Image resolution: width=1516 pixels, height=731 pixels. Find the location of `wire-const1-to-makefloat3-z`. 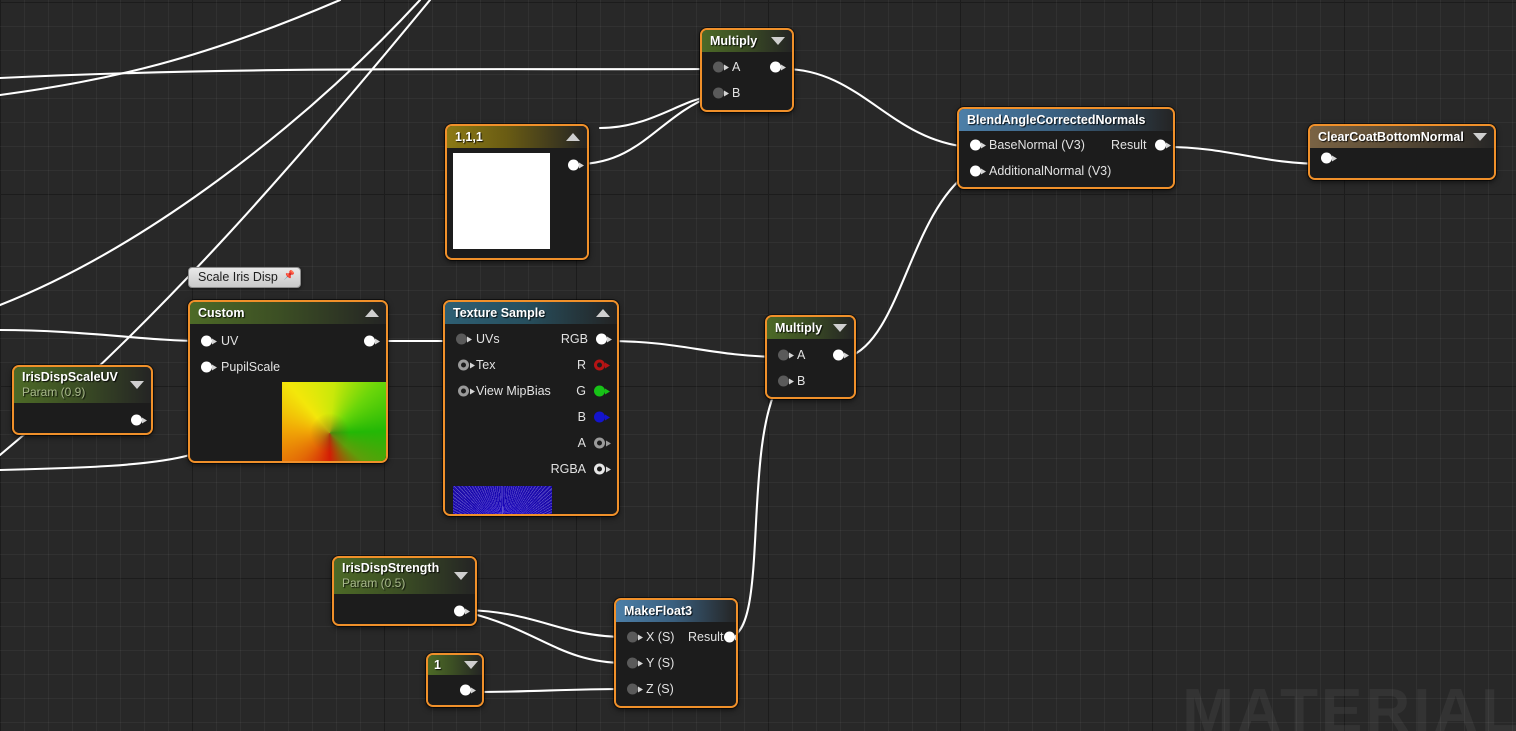

wire-const1-to-makefloat3-z is located at coordinates (549, 690).